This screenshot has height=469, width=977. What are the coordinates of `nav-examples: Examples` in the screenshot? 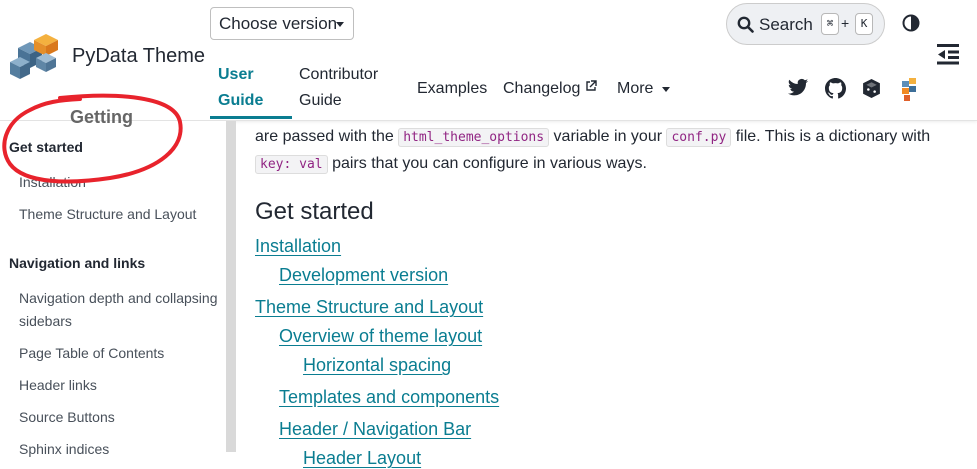 It's located at (452, 89).